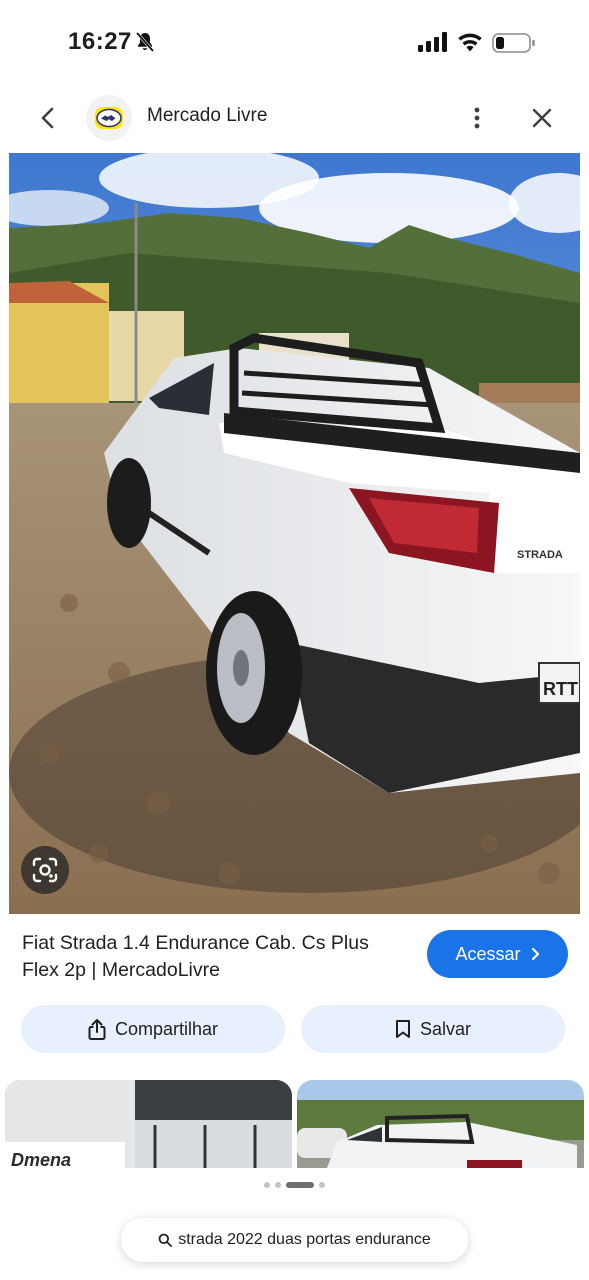 The image size is (589, 1280). I want to click on dealer-sign-text: Dmena, so click(41, 1159).